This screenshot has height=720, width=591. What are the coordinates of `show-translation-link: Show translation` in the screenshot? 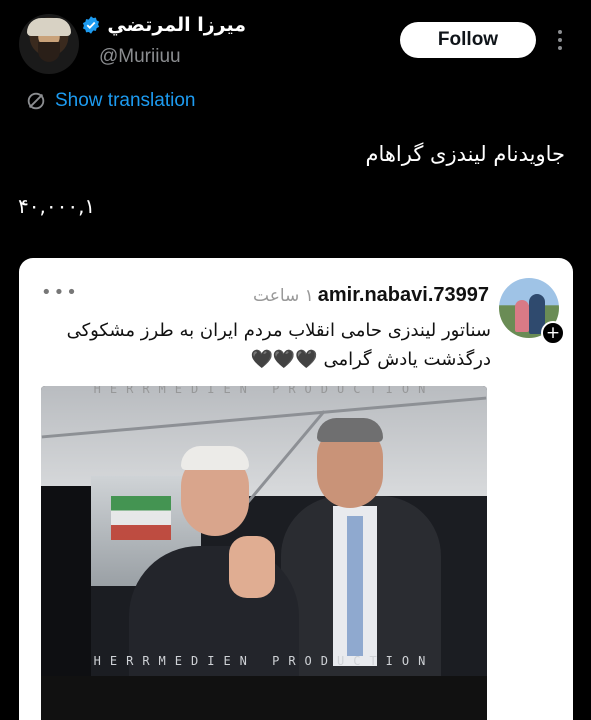 It's located at (110, 101).